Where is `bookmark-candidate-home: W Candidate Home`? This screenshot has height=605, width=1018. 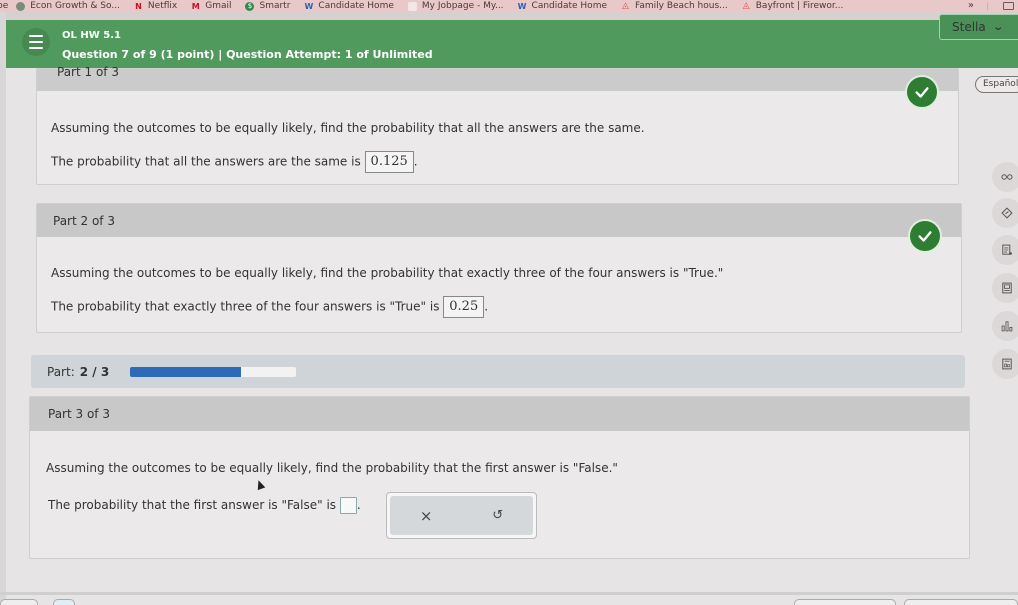 bookmark-candidate-home: W Candidate Home is located at coordinates (349, 6).